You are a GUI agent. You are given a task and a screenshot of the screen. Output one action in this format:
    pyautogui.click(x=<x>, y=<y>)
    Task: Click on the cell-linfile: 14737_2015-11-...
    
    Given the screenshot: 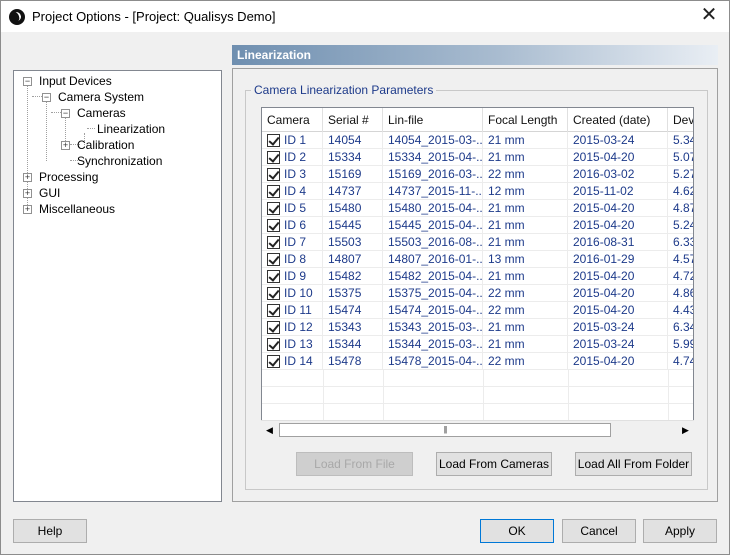 What is the action you would take?
    pyautogui.click(x=433, y=191)
    